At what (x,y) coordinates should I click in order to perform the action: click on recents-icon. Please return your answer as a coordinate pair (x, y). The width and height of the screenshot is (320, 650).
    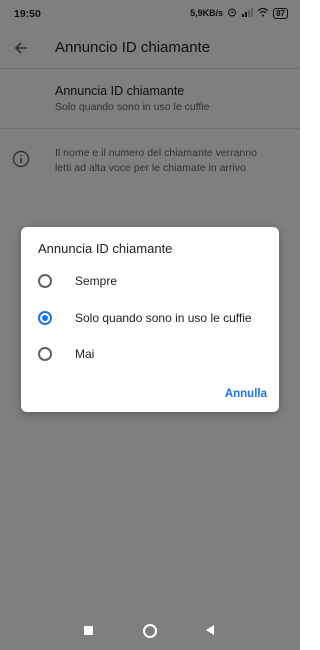
    Looking at the image, I should click on (88, 630).